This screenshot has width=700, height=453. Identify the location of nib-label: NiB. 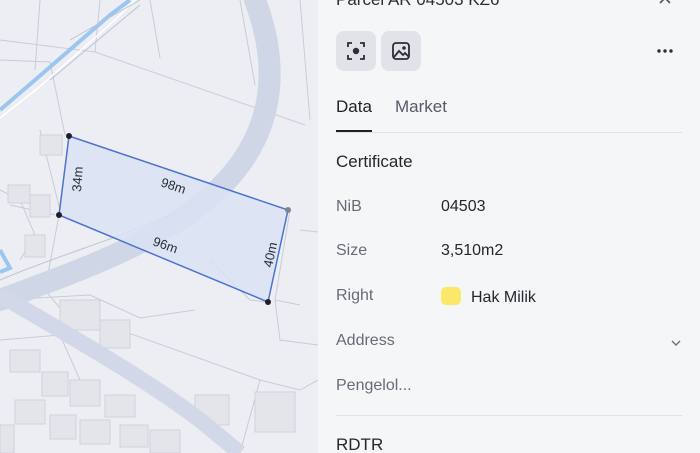
(349, 206).